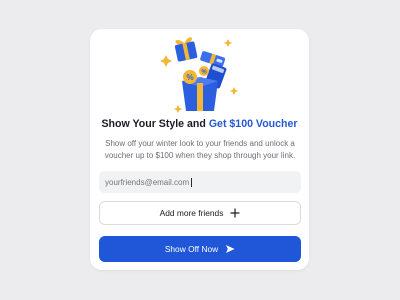 The image size is (400, 300). What do you see at coordinates (191, 182) in the screenshot?
I see `text-caret` at bounding box center [191, 182].